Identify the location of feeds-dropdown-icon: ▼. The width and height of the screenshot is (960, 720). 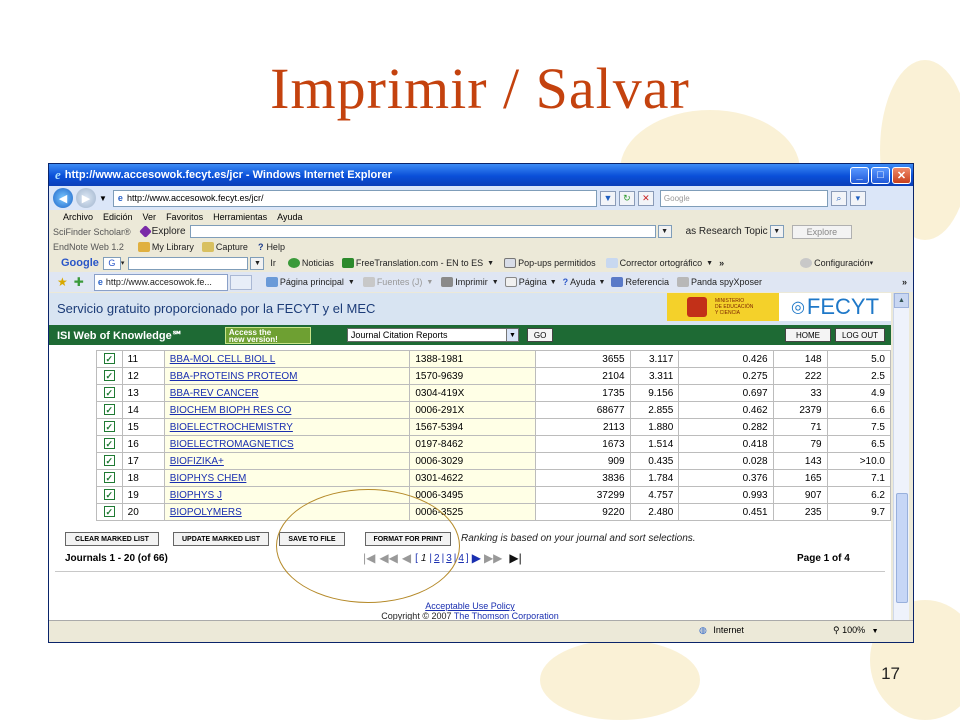
(429, 282).